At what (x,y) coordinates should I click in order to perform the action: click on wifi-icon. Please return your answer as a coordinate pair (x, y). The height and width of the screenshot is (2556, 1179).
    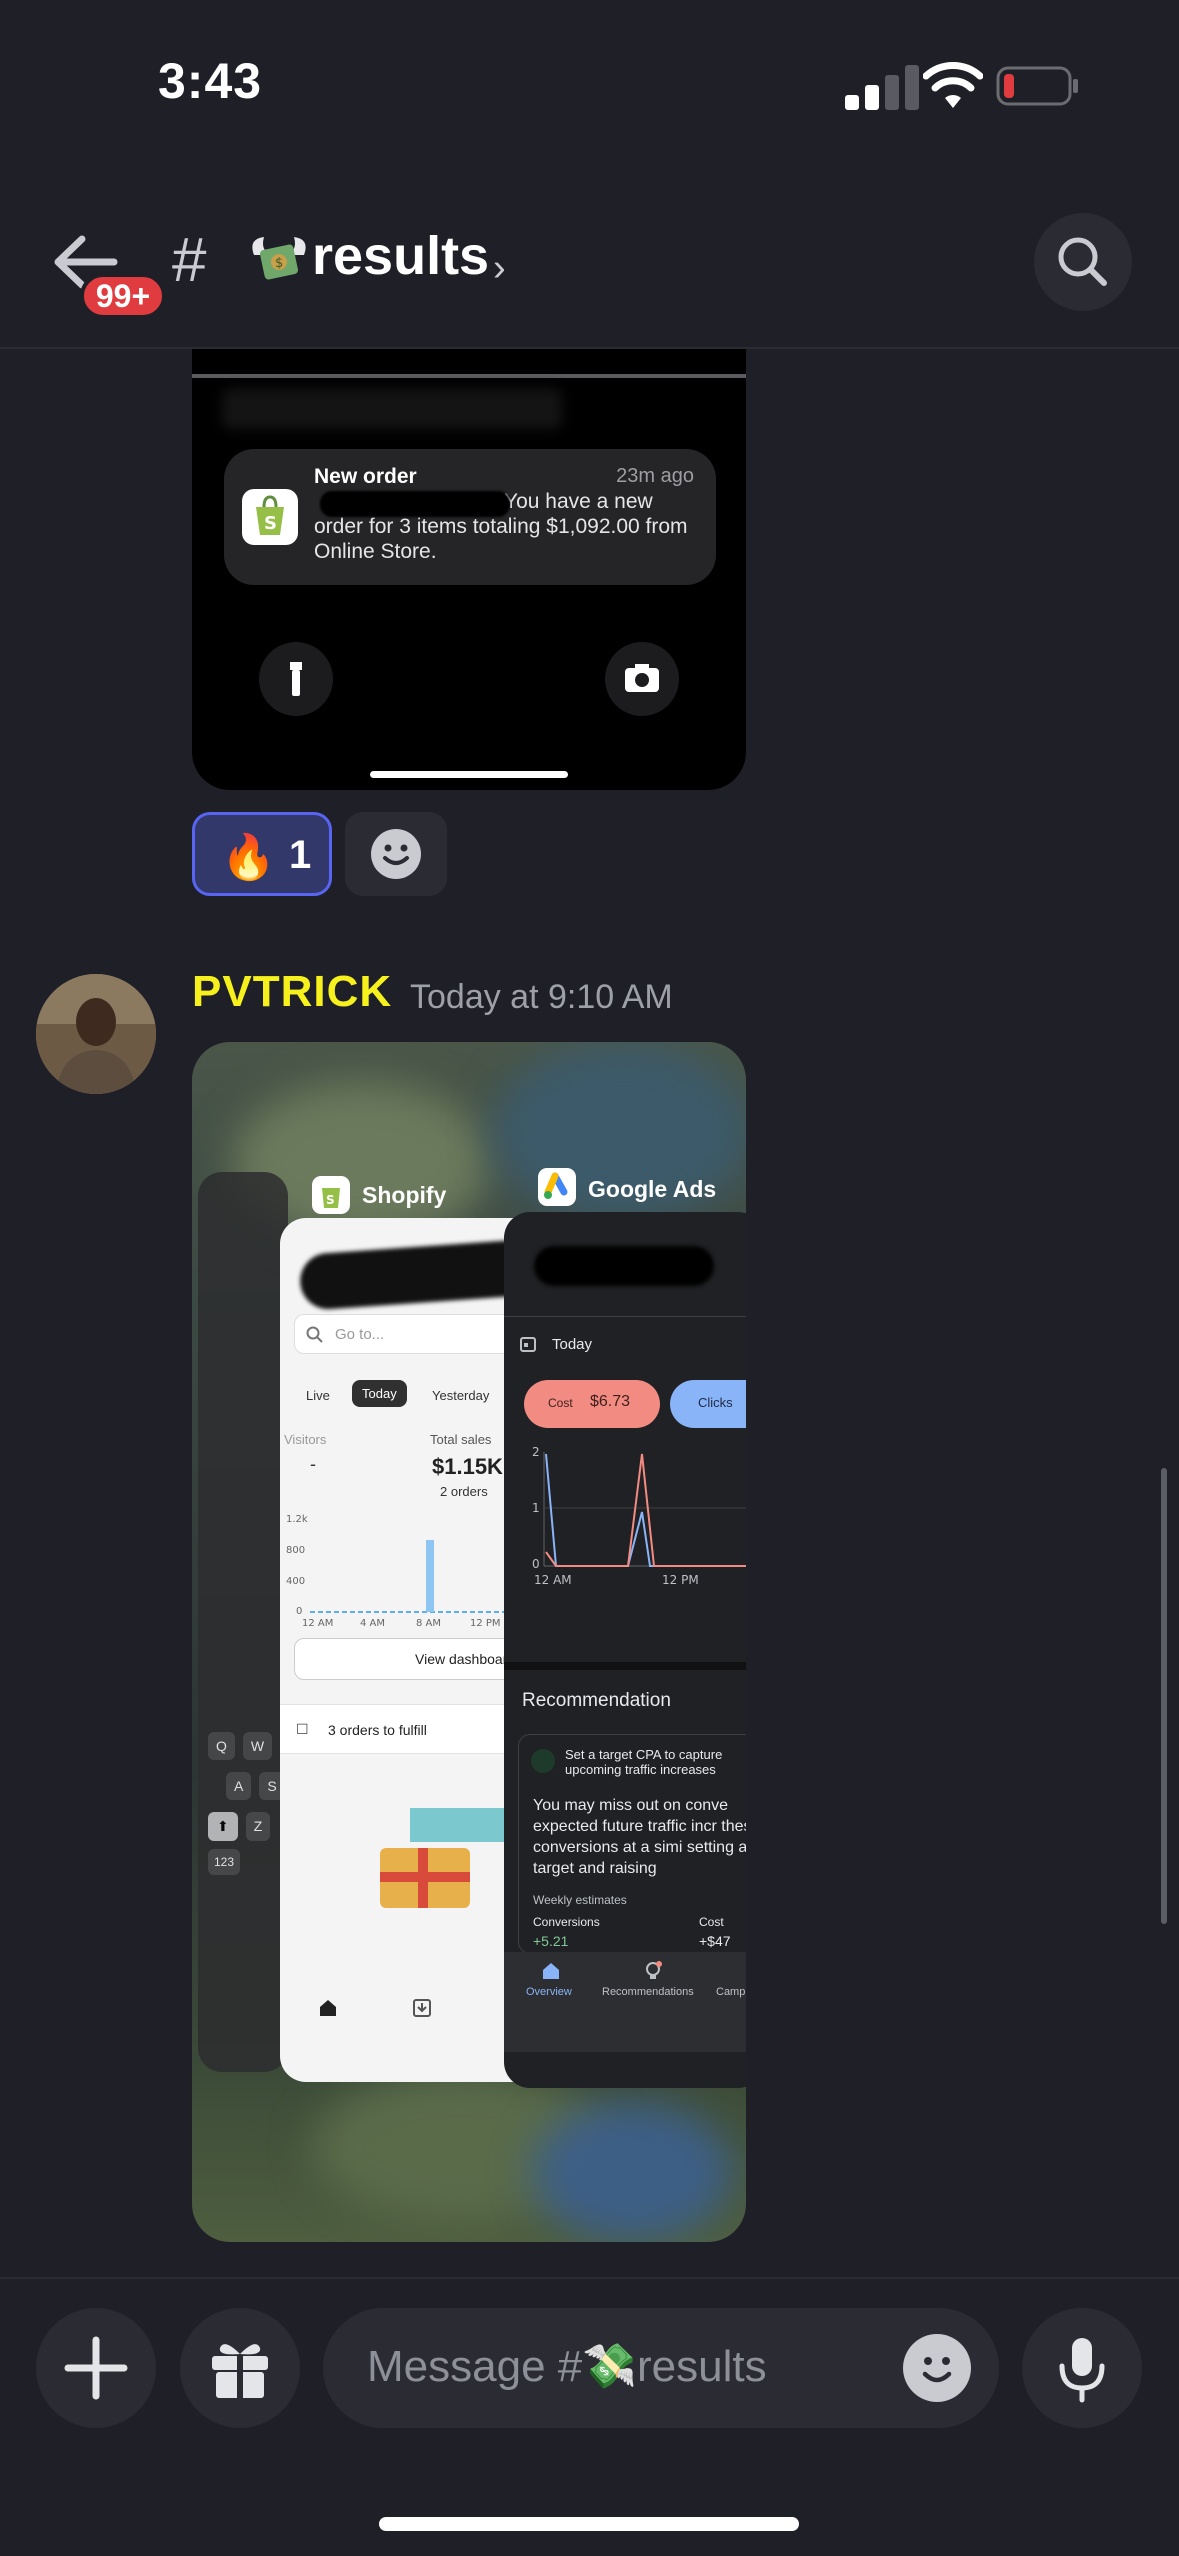
    Looking at the image, I should click on (953, 85).